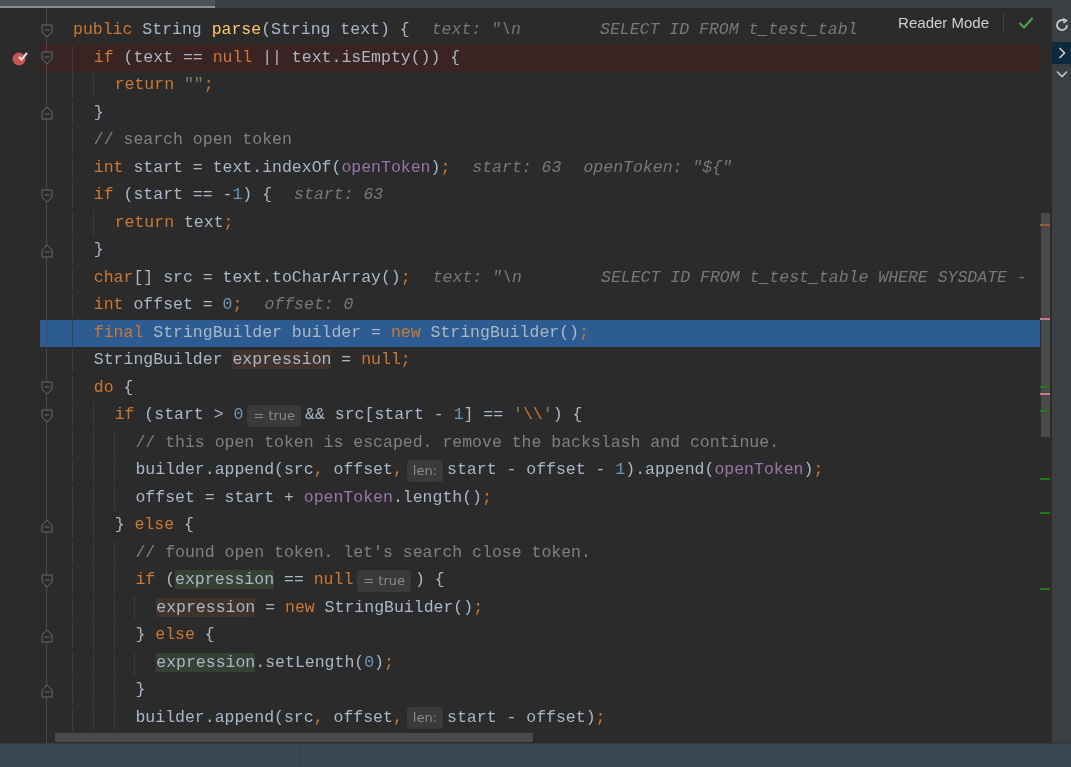  I want to click on editor-tab, so click(107, 4).